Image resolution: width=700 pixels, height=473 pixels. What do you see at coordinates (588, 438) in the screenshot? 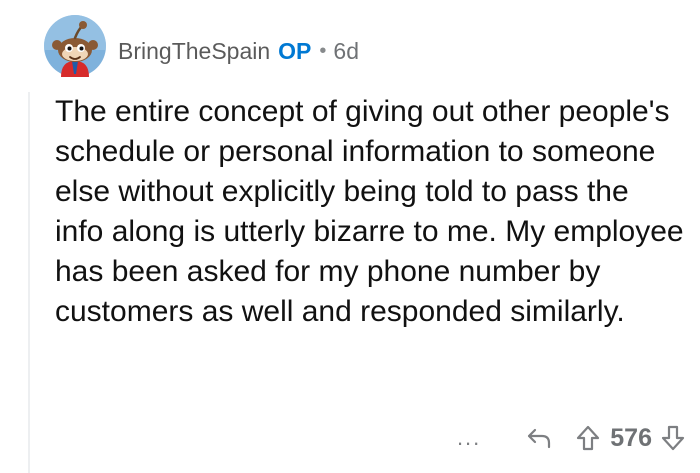
I see `upvote-icon` at bounding box center [588, 438].